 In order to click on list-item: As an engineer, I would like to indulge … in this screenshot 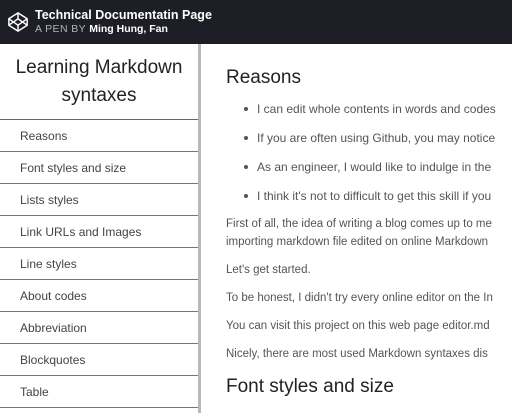, I will do `click(378, 167)`.